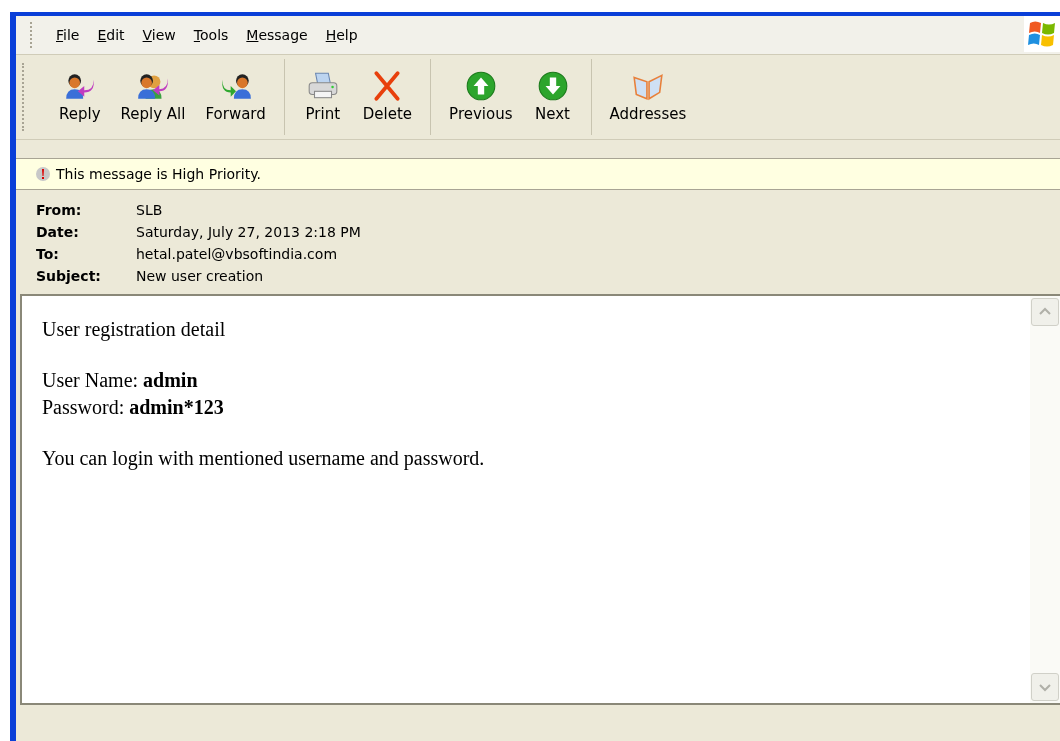 The height and width of the screenshot is (741, 1060). What do you see at coordinates (235, 97) in the screenshot?
I see `toolbar-button: Forward` at bounding box center [235, 97].